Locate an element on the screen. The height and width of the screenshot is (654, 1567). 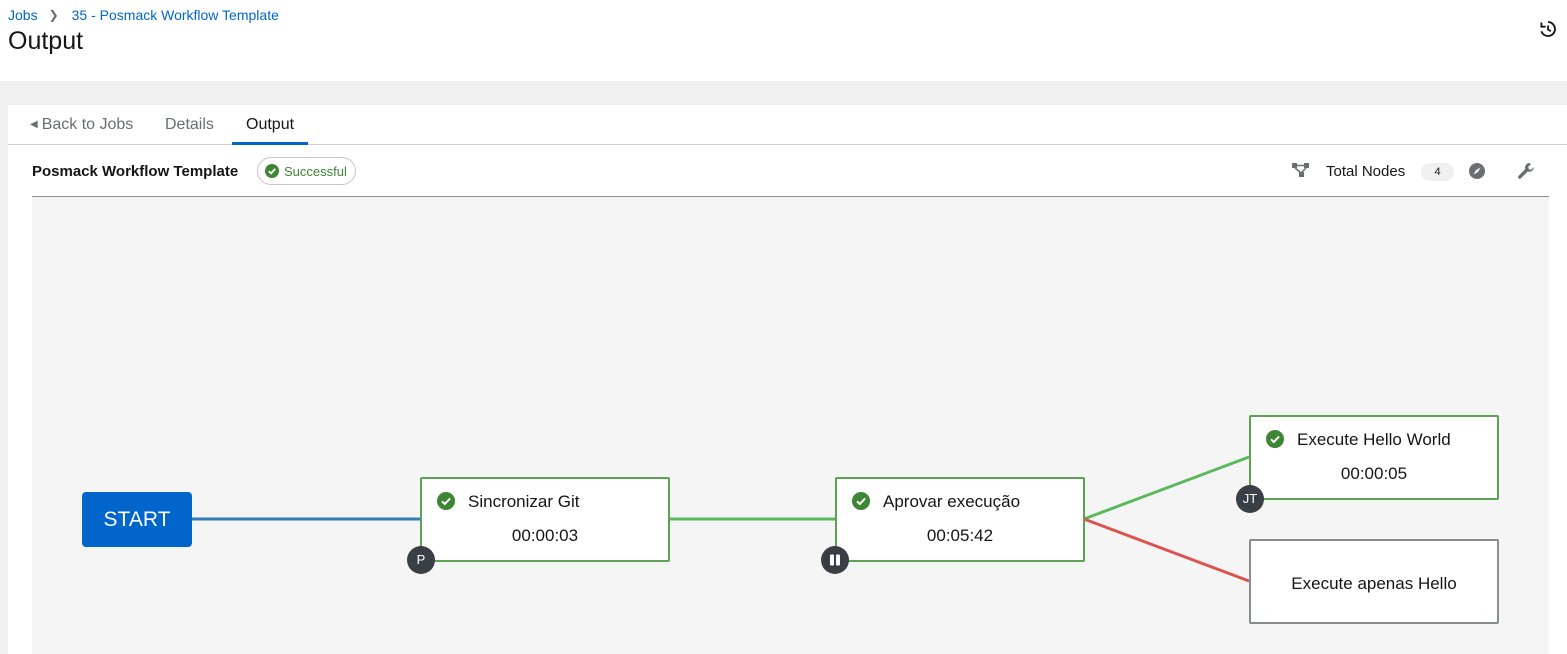
history-icon is located at coordinates (1548, 29).